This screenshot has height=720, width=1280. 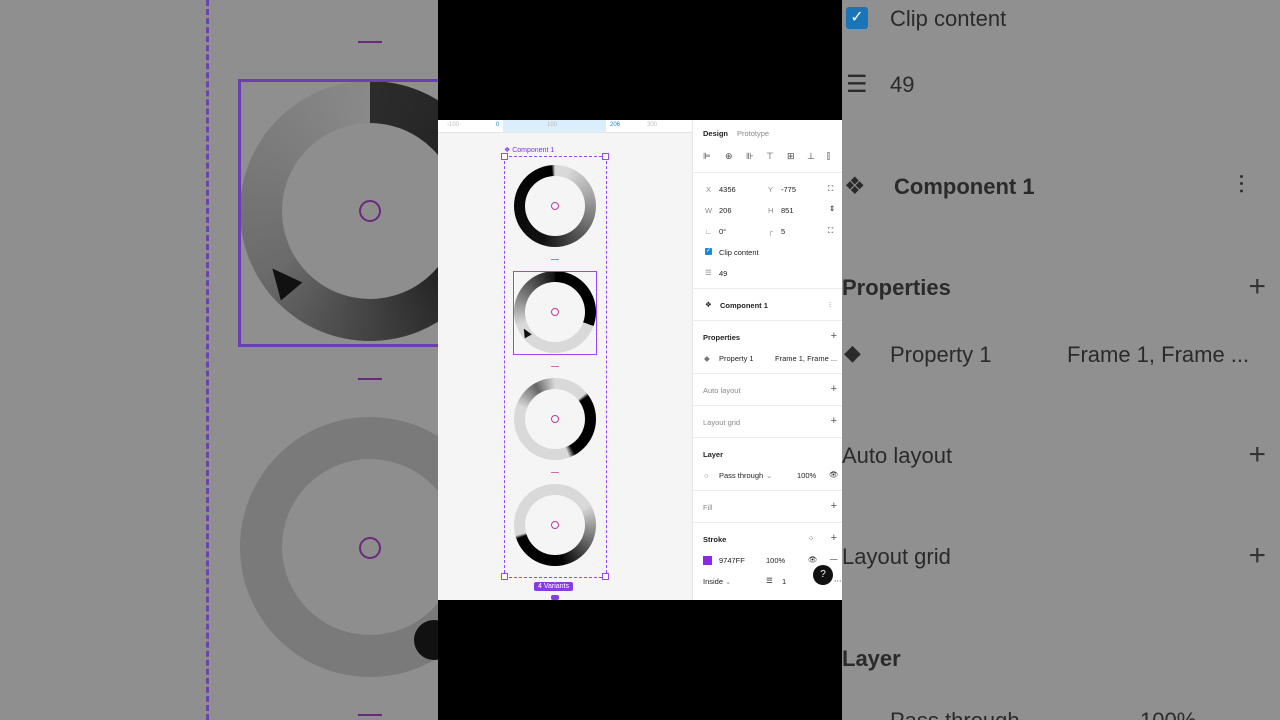 I want to click on stroke-opacity-input: 100%, so click(x=775, y=560).